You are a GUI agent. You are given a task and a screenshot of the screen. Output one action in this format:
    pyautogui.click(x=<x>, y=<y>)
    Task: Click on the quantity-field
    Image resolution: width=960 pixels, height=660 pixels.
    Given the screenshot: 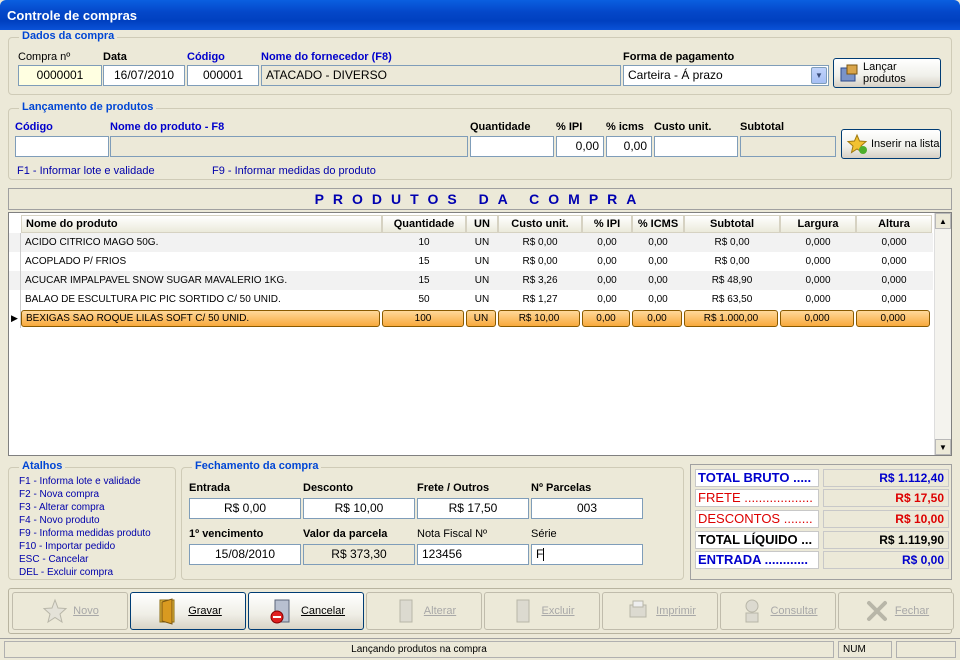 What is the action you would take?
    pyautogui.click(x=512, y=146)
    